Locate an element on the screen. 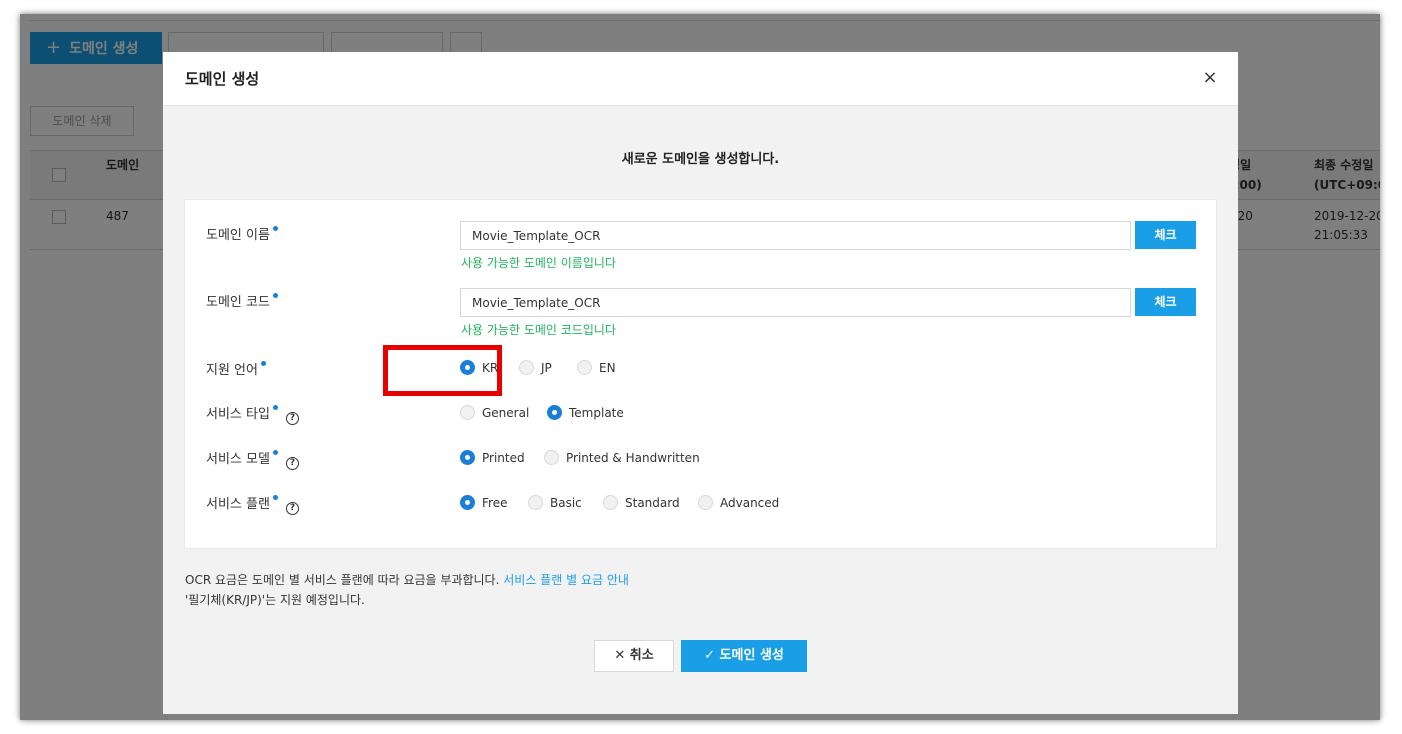  service-model-radio-printed: Printed is located at coordinates (492, 457).